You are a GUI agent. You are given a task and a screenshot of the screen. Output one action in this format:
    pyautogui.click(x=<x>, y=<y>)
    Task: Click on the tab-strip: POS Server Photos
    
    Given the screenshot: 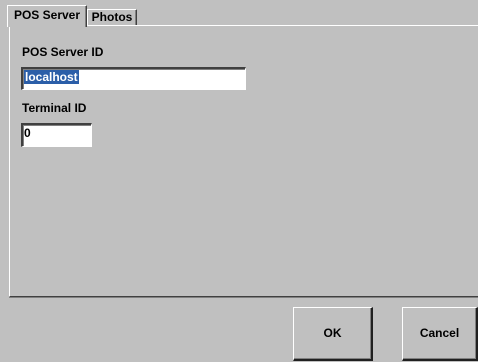 What is the action you would take?
    pyautogui.click(x=239, y=13)
    